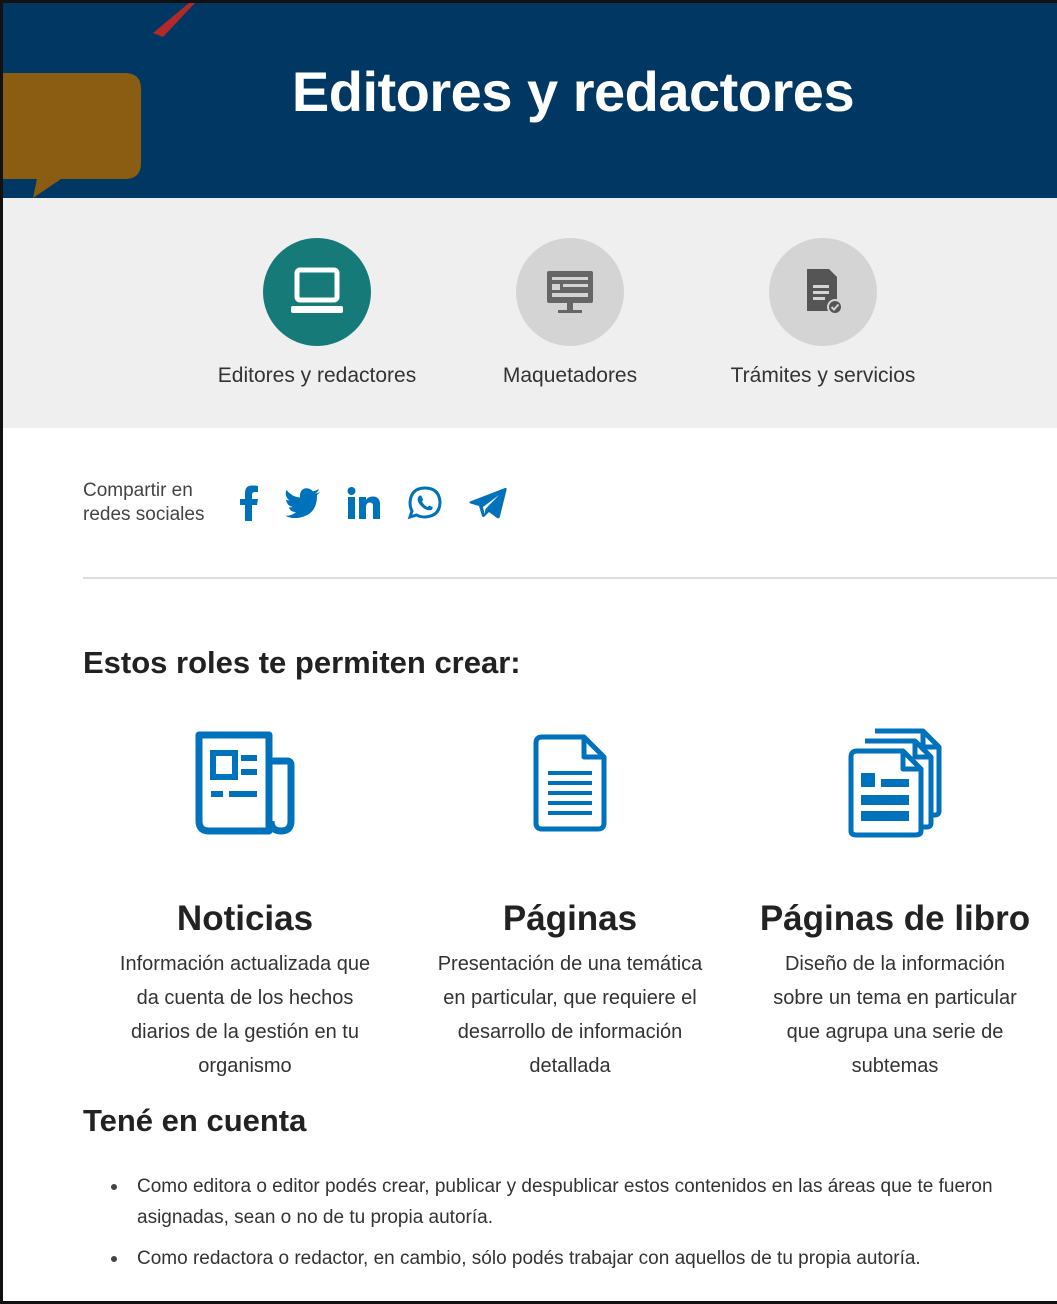  What do you see at coordinates (570, 918) in the screenshot?
I see `card-title: Páginas` at bounding box center [570, 918].